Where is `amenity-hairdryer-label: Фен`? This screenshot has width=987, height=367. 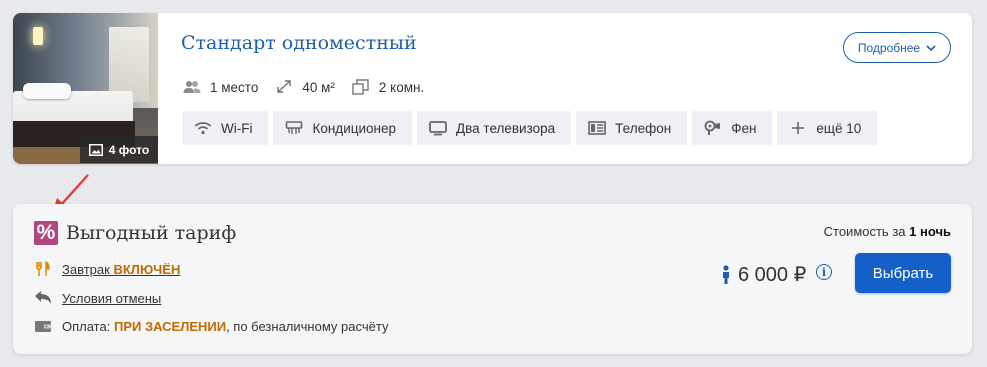
amenity-hairdryer-label: Фен is located at coordinates (744, 128).